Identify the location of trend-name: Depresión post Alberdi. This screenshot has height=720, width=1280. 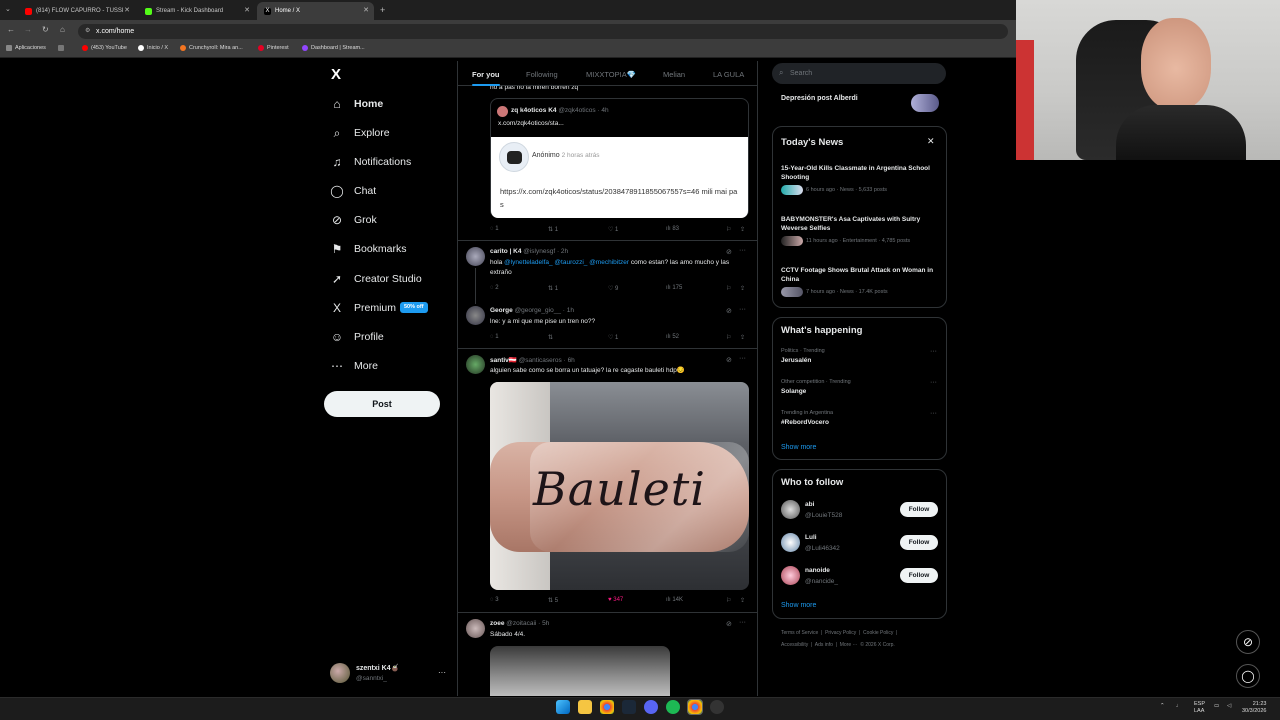
(819, 98).